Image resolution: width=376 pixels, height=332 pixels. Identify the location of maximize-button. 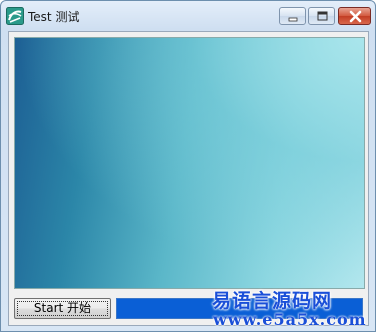
(321, 16).